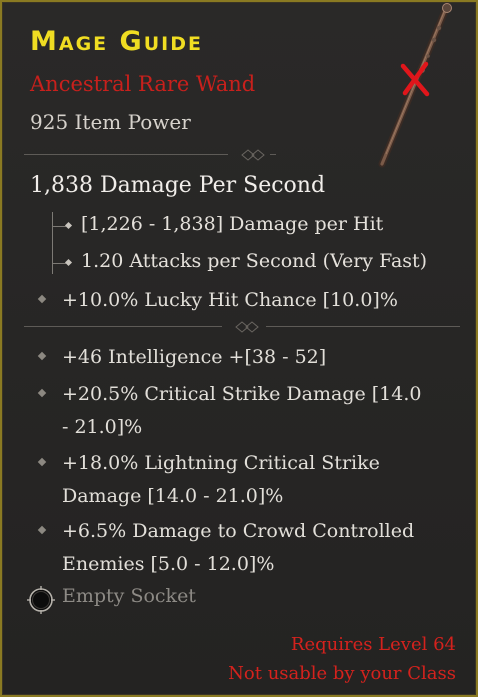 The height and width of the screenshot is (697, 478). I want to click on empty-socket-icon, so click(41, 600).